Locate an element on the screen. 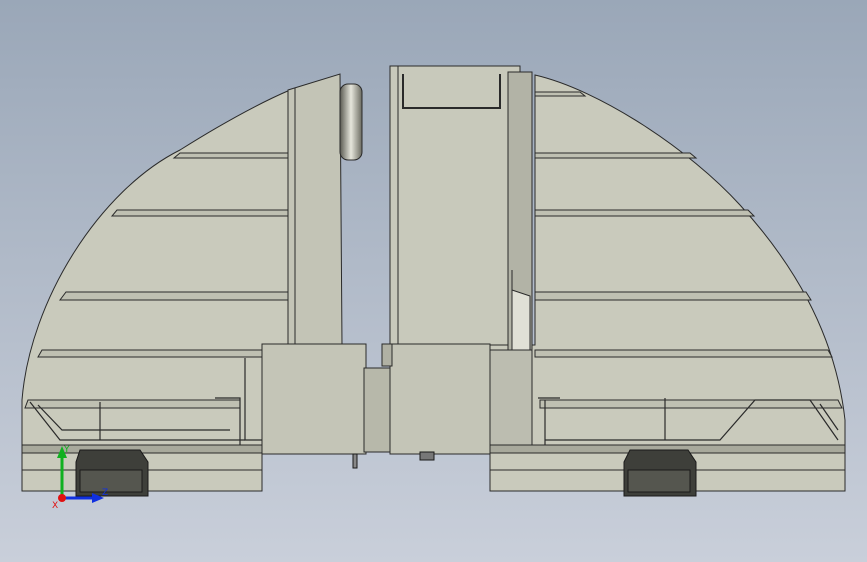 This screenshot has height=562, width=867. x-axis-icon is located at coordinates (62, 498).